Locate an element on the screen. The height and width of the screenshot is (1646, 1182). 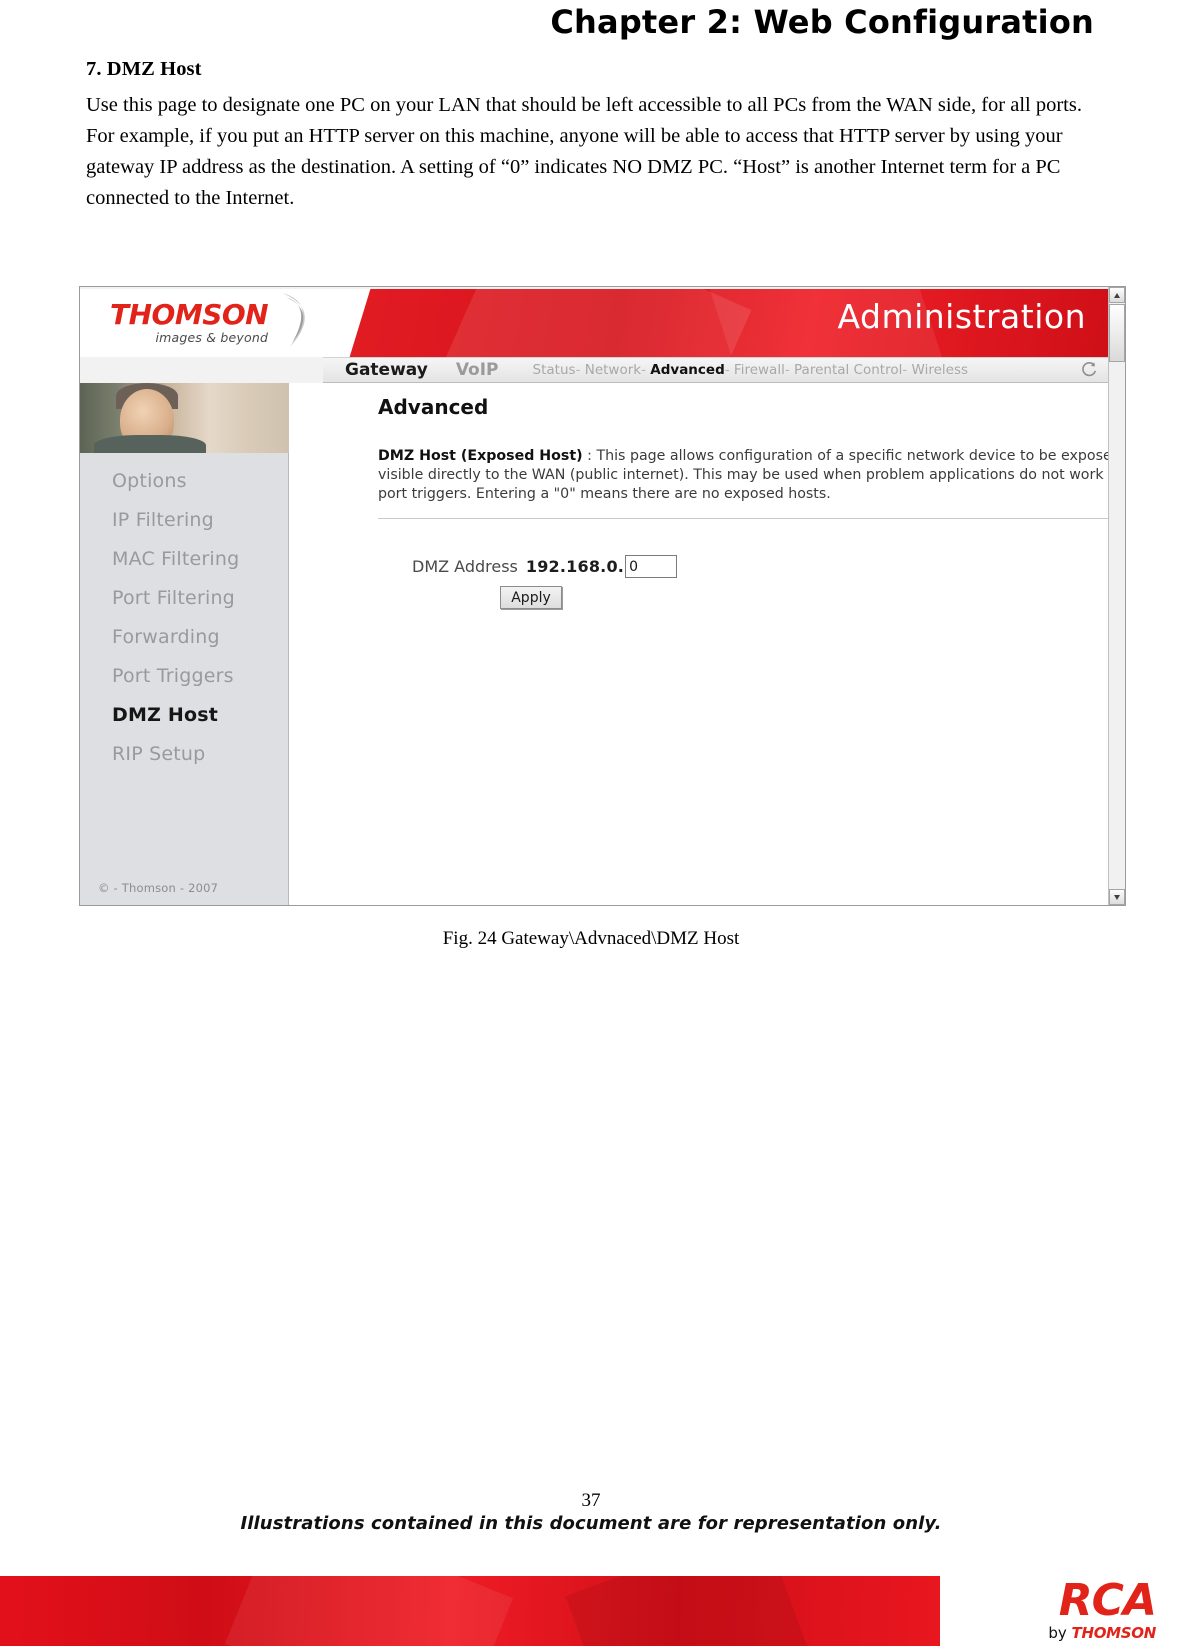
dmz-description-label: DMZ Host (Exposed Host) is located at coordinates (480, 456).